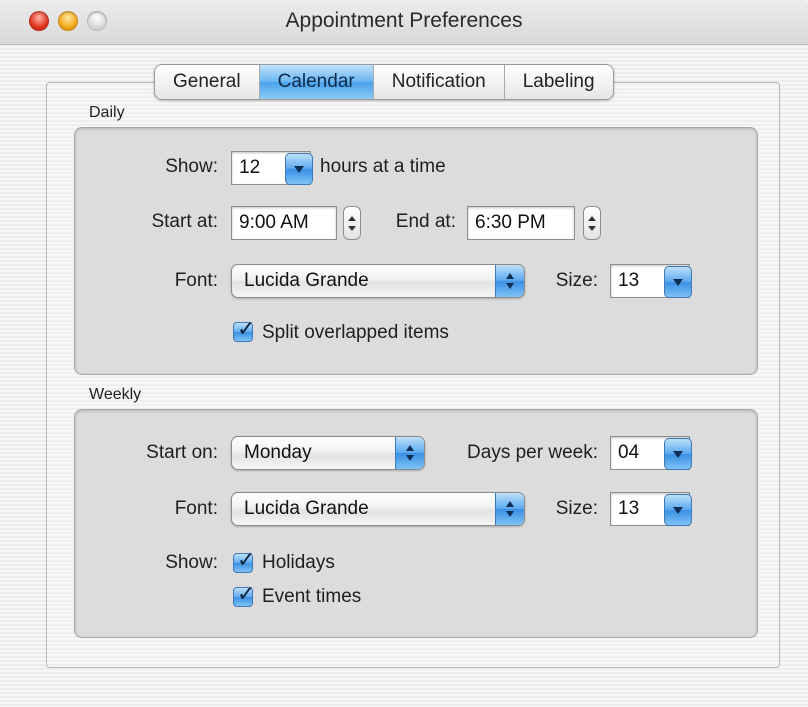 The image size is (808, 707). Describe the element at coordinates (576, 508) in the screenshot. I see `weekly-size-label: Size:` at that location.